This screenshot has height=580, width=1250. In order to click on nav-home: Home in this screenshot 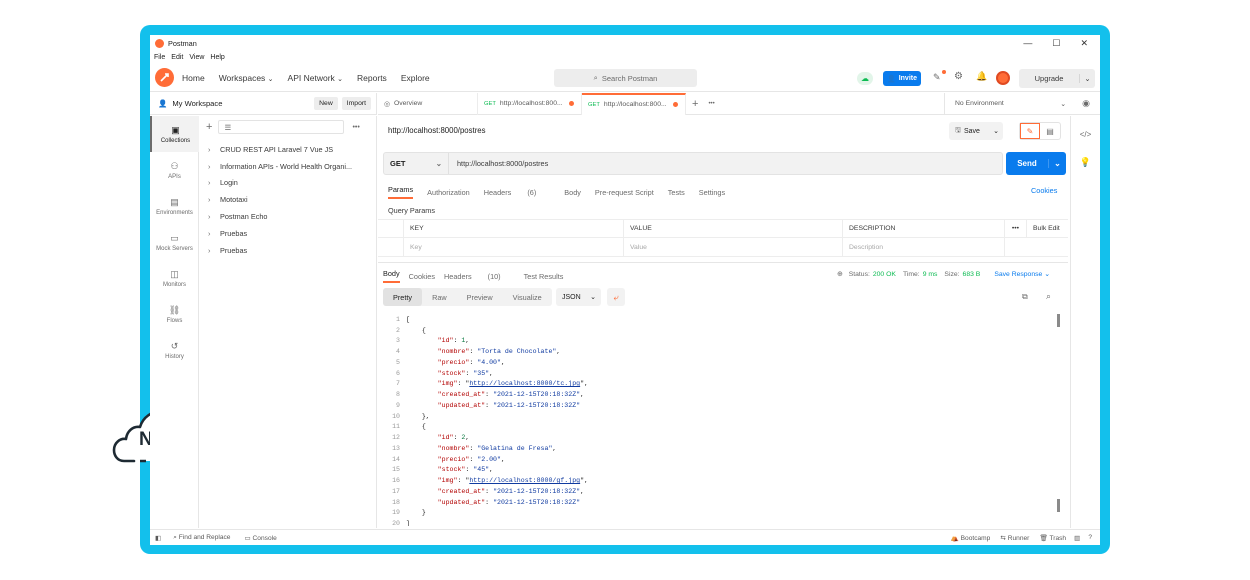, I will do `click(193, 78)`.